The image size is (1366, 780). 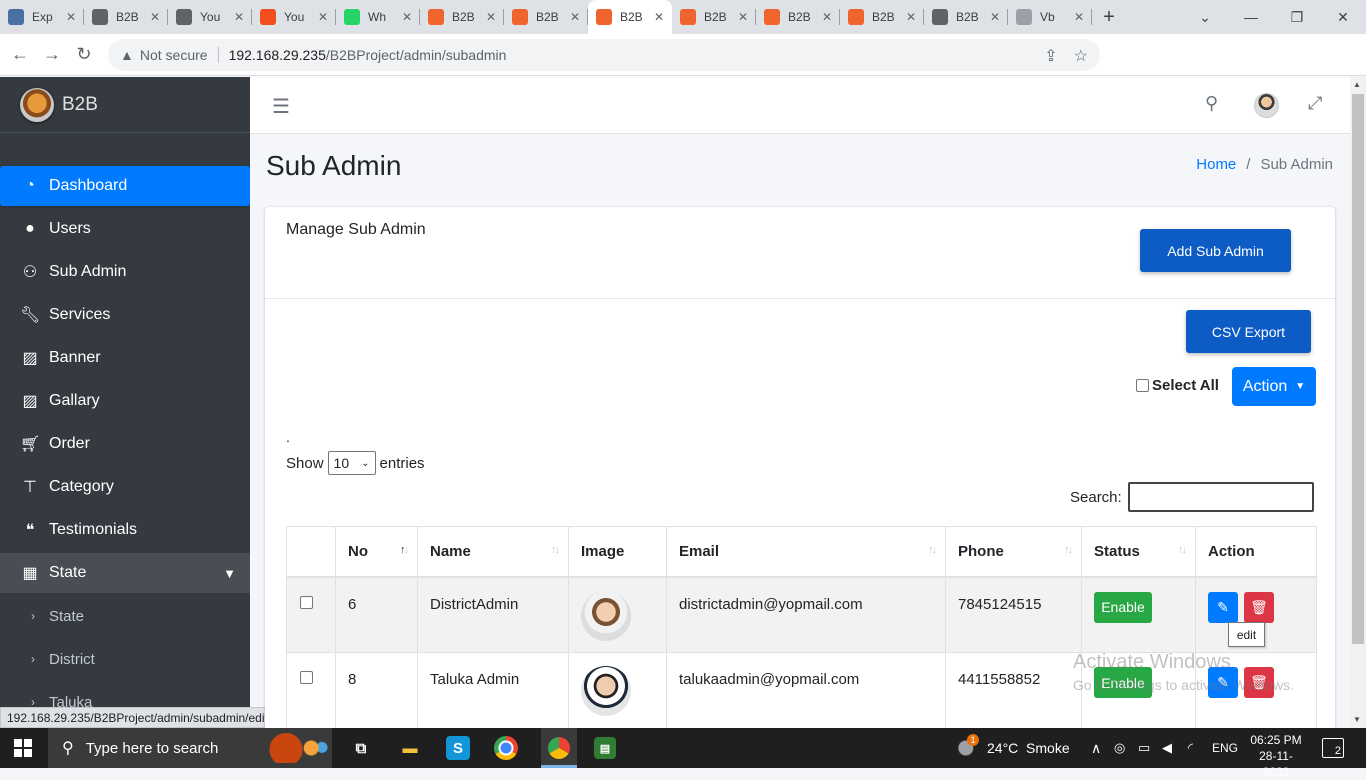 What do you see at coordinates (1248, 331) in the screenshot?
I see `csv-export-button: CSV Export` at bounding box center [1248, 331].